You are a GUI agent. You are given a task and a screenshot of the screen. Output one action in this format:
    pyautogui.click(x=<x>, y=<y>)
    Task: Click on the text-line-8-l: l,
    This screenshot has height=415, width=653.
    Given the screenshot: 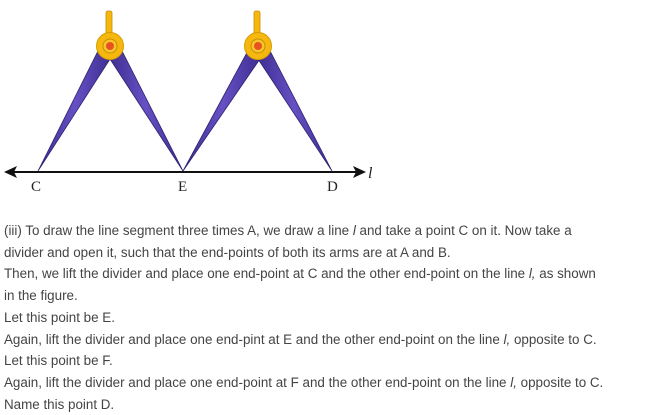 What is the action you would take?
    pyautogui.click(x=513, y=382)
    